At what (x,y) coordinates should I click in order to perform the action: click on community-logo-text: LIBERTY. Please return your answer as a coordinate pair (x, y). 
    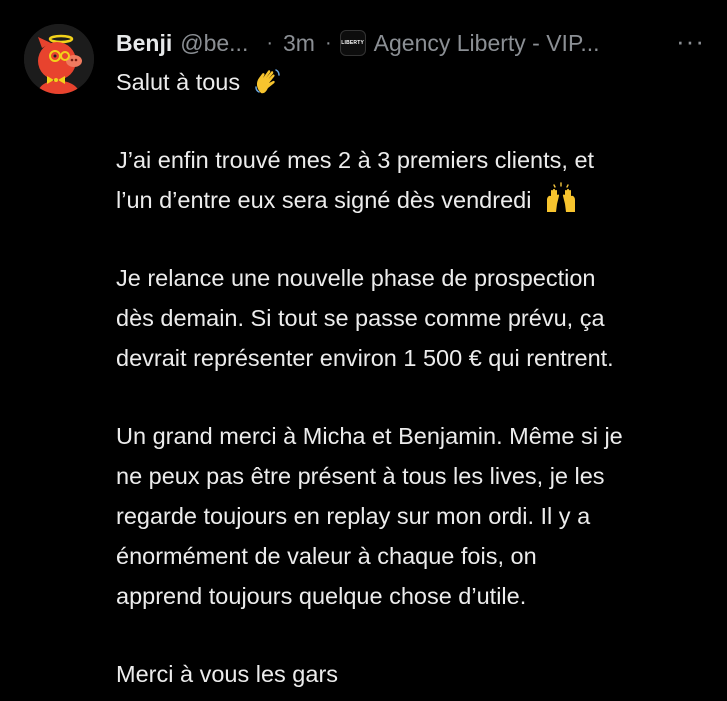
    Looking at the image, I should click on (353, 43).